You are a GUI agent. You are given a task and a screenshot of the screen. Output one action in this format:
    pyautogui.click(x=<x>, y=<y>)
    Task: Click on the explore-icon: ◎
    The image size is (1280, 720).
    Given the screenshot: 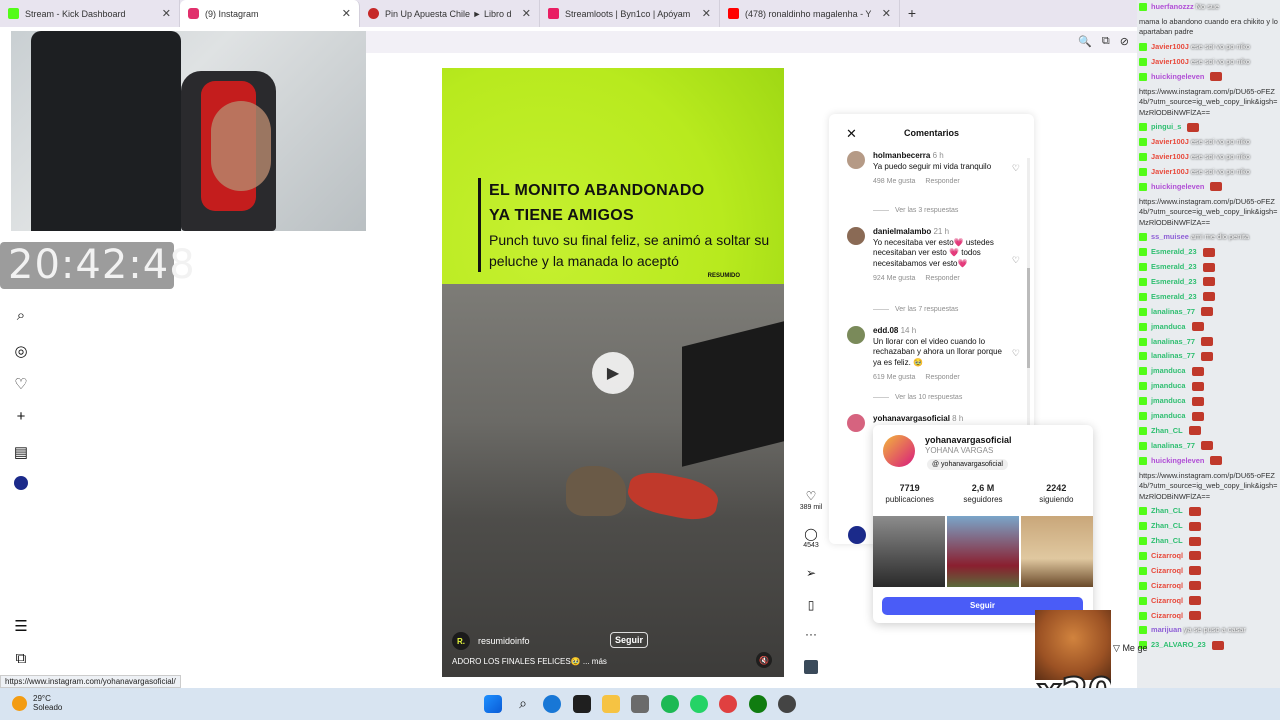 What is the action you would take?
    pyautogui.click(x=21, y=351)
    